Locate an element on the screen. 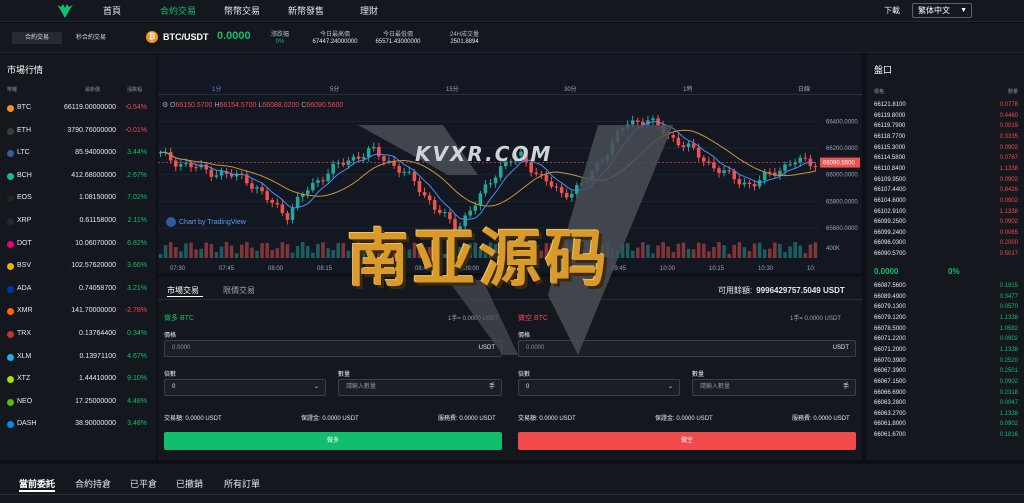  tab-current-orders: 當前委託 is located at coordinates (37, 483).